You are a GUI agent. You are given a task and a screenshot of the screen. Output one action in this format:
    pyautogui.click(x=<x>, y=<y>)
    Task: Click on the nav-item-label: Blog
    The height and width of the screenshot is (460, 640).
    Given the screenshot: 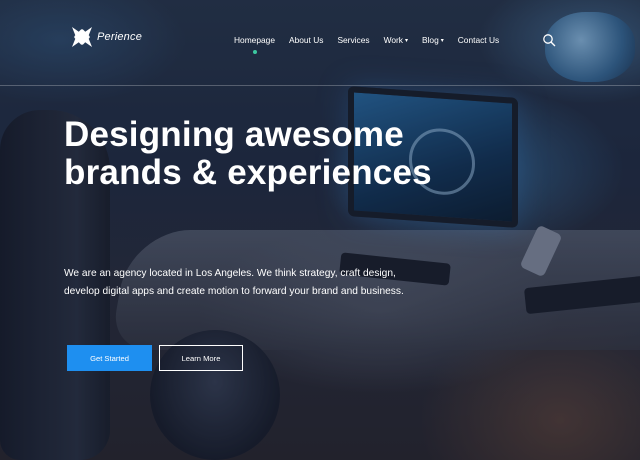 What is the action you would take?
    pyautogui.click(x=430, y=40)
    